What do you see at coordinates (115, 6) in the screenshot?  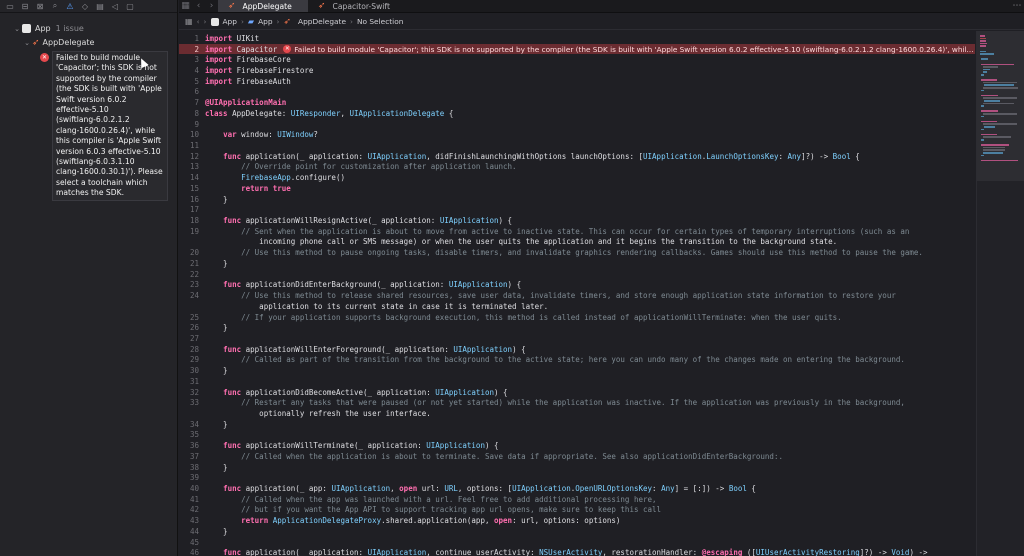 I see `breakpoint-icon: ◁` at bounding box center [115, 6].